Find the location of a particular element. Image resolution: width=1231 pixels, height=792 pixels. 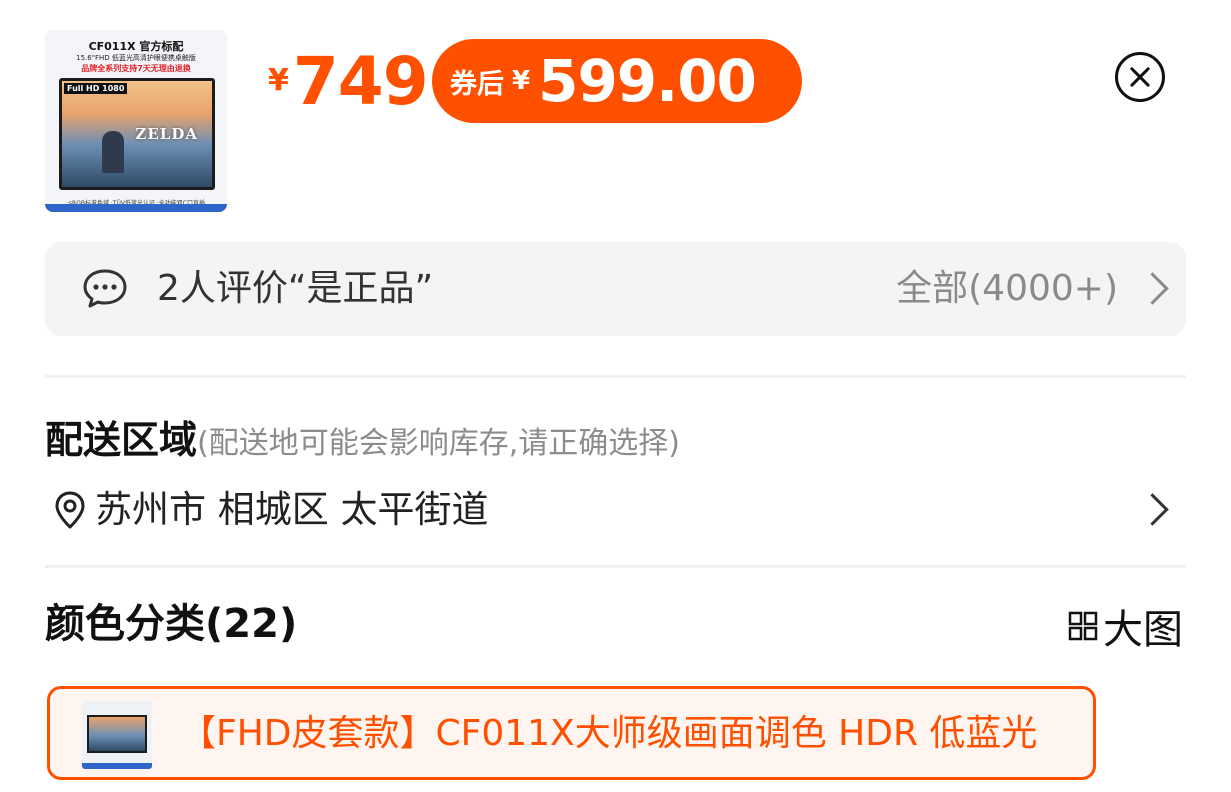

coupon-price-badge: 券后 ¥ 599.00 is located at coordinates (617, 81).